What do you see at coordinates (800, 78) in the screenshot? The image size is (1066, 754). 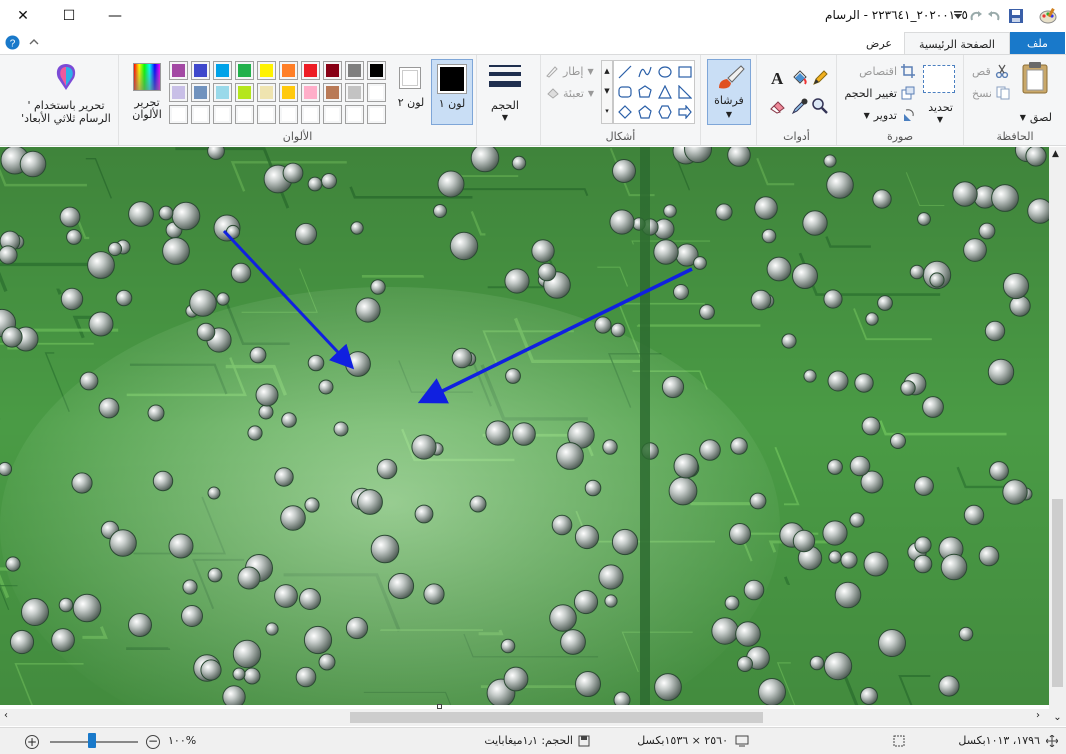 I see `fill-bucket-icon` at bounding box center [800, 78].